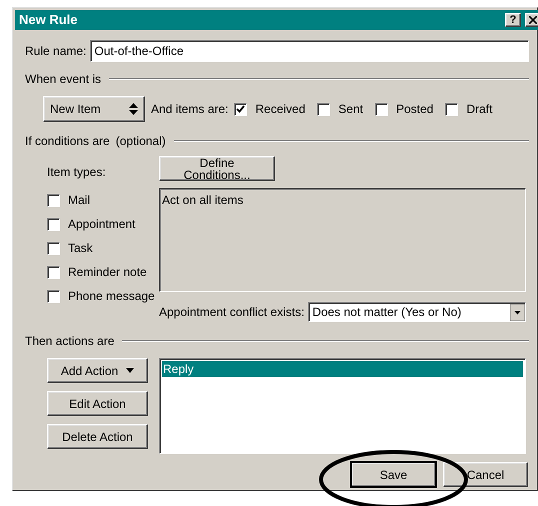 The width and height of the screenshot is (538, 506). What do you see at coordinates (415, 109) in the screenshot?
I see `checkbox-label: Posted` at bounding box center [415, 109].